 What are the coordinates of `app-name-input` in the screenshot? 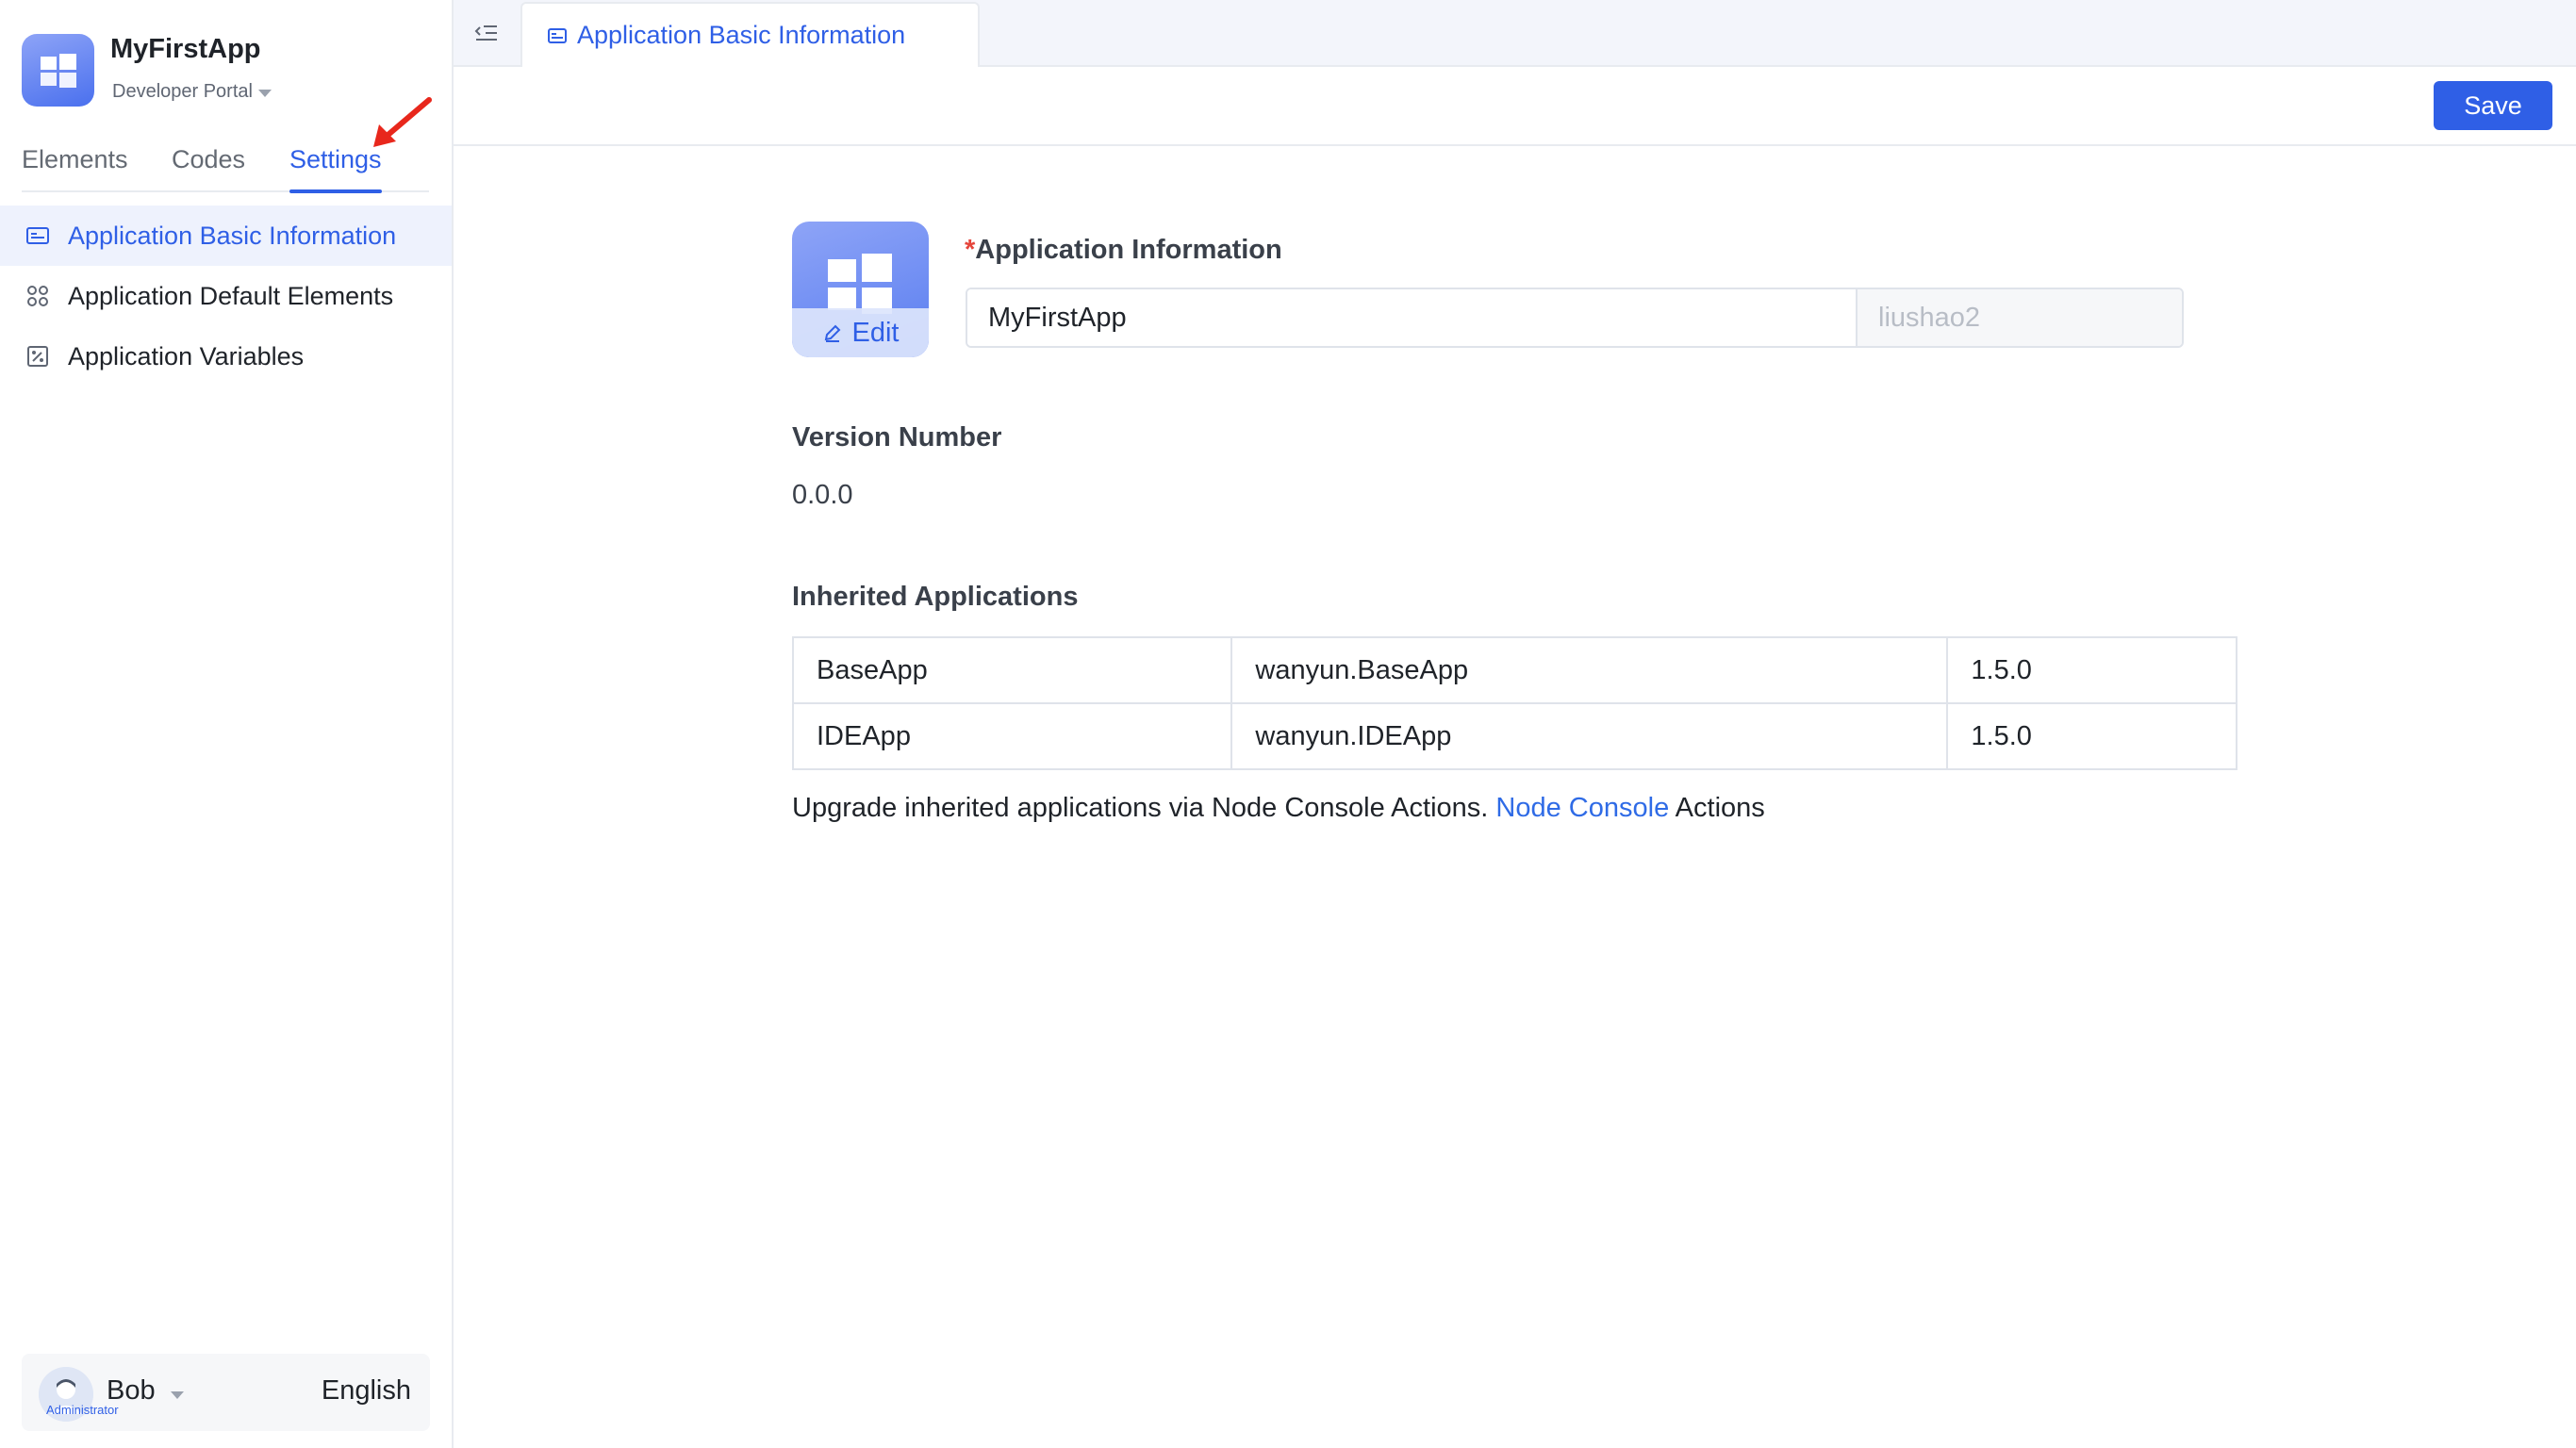 It's located at (1411, 317).